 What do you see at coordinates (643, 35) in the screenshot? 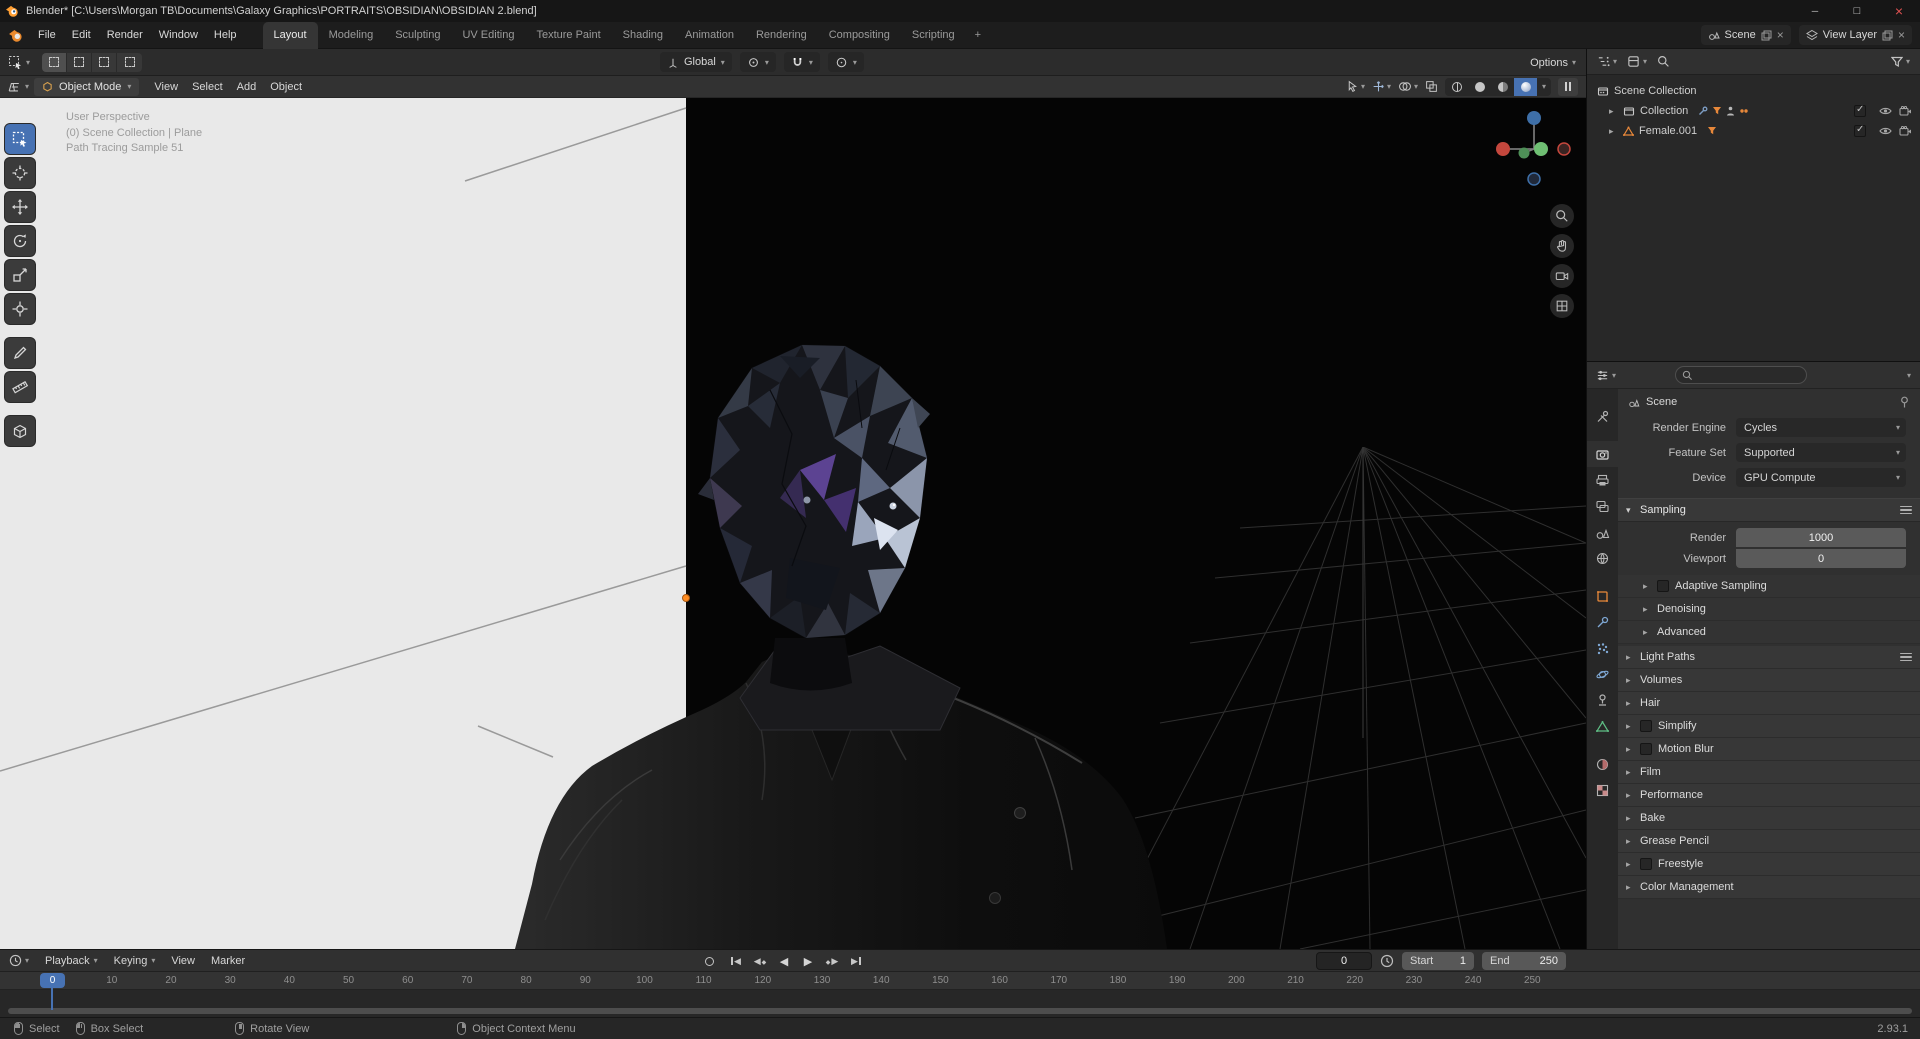
I see `workspace-tab: Shading` at bounding box center [643, 35].